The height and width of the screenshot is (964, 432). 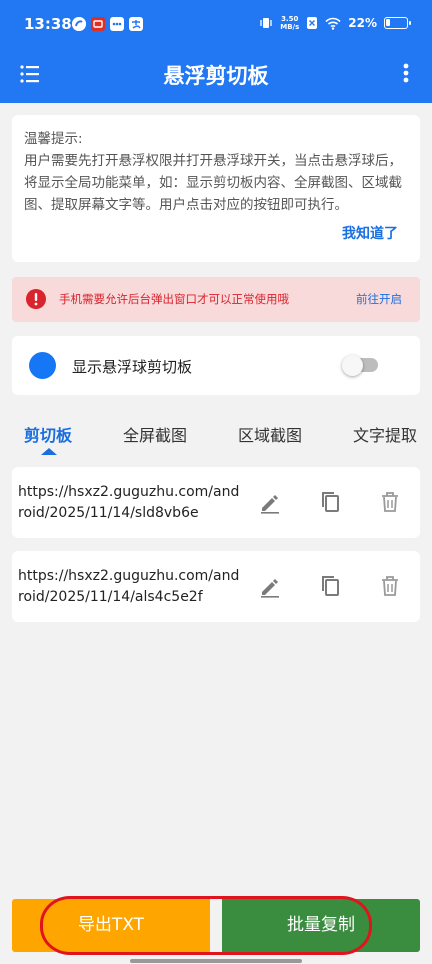 I want to click on no-sim-icon, so click(x=312, y=23).